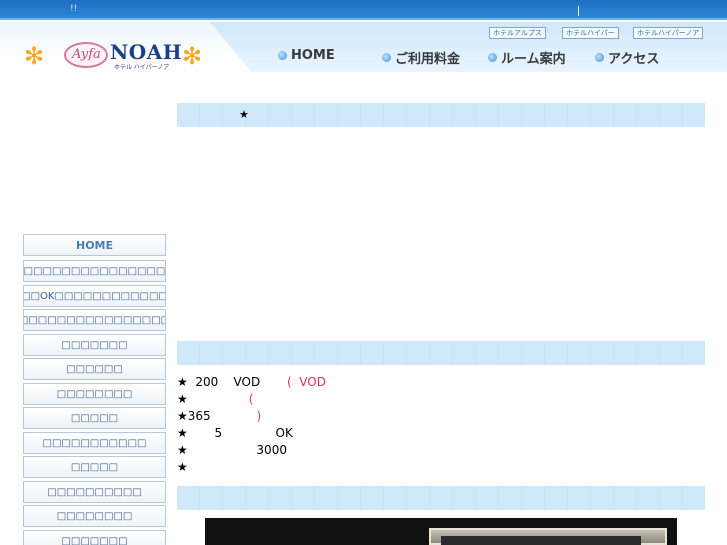  Describe the element at coordinates (306, 55) in the screenshot. I see `nav-home: HOME` at that location.